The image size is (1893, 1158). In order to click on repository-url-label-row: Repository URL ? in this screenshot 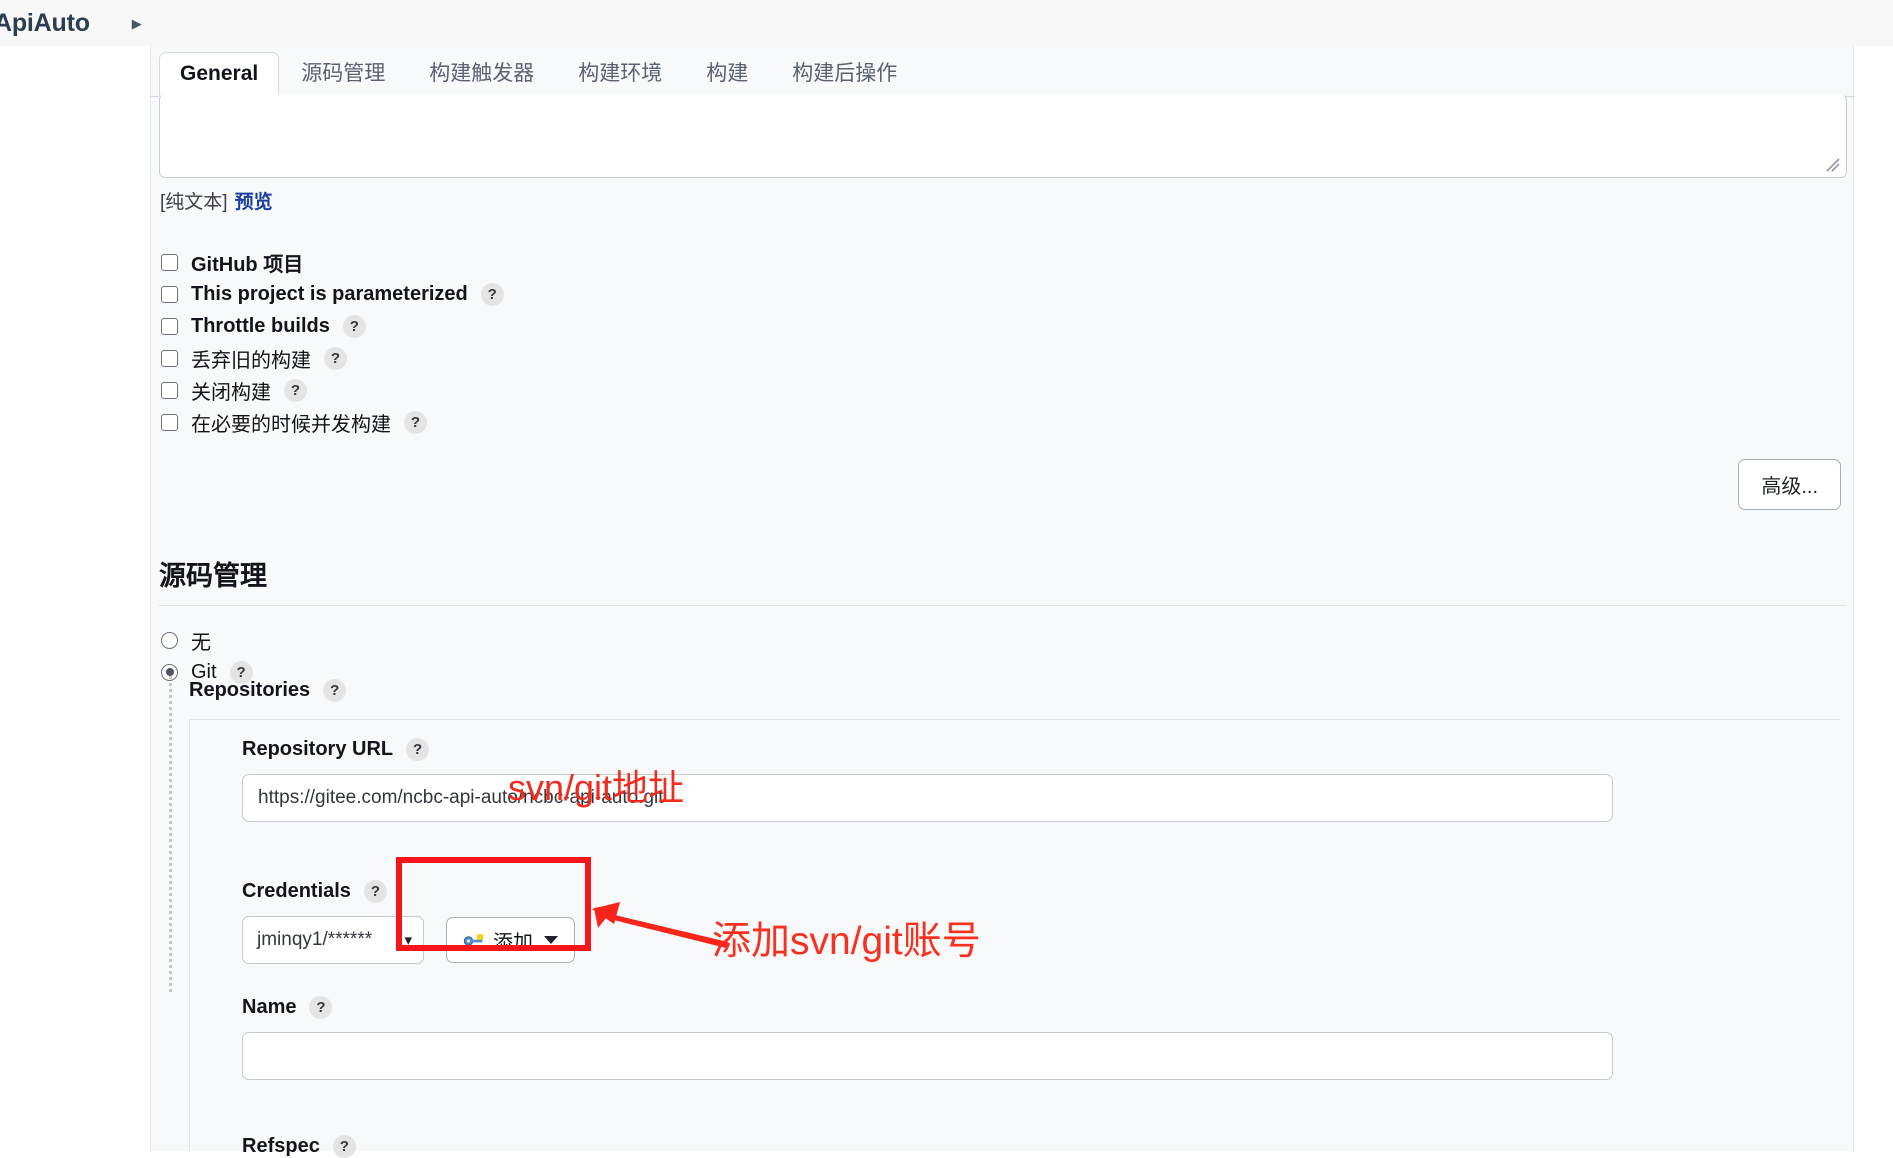, I will do `click(336, 749)`.